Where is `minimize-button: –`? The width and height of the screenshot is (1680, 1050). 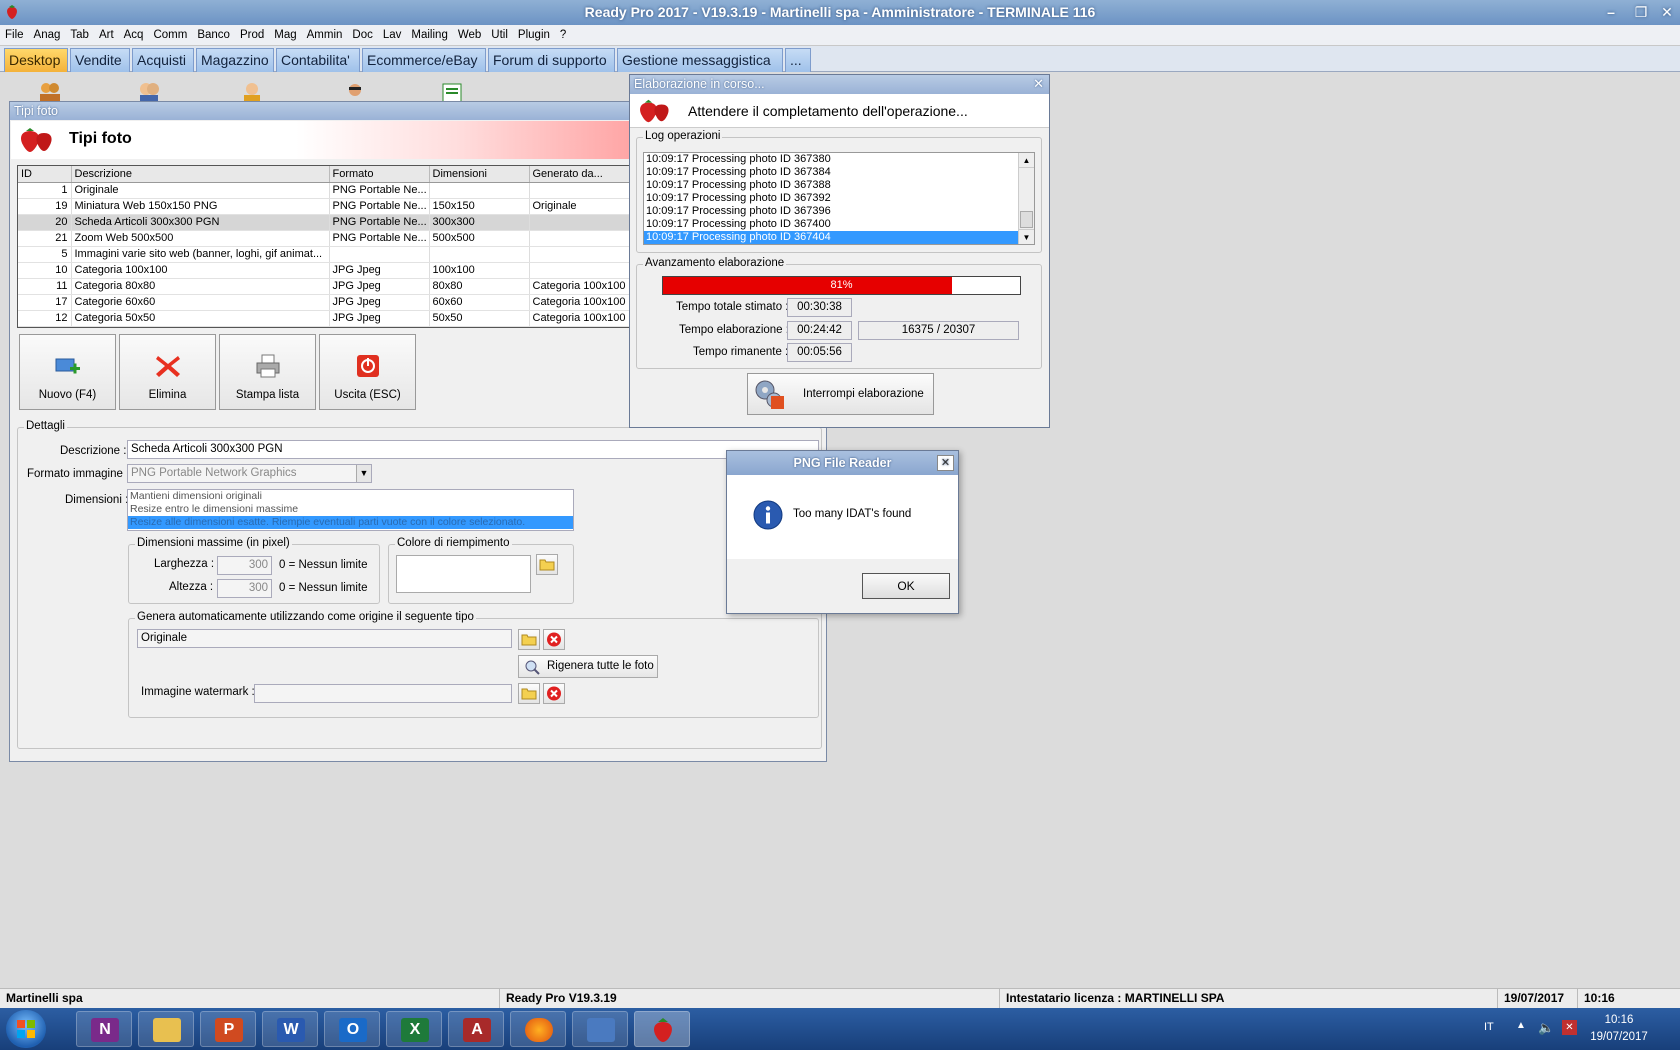
minimize-button: – is located at coordinates (1611, 12).